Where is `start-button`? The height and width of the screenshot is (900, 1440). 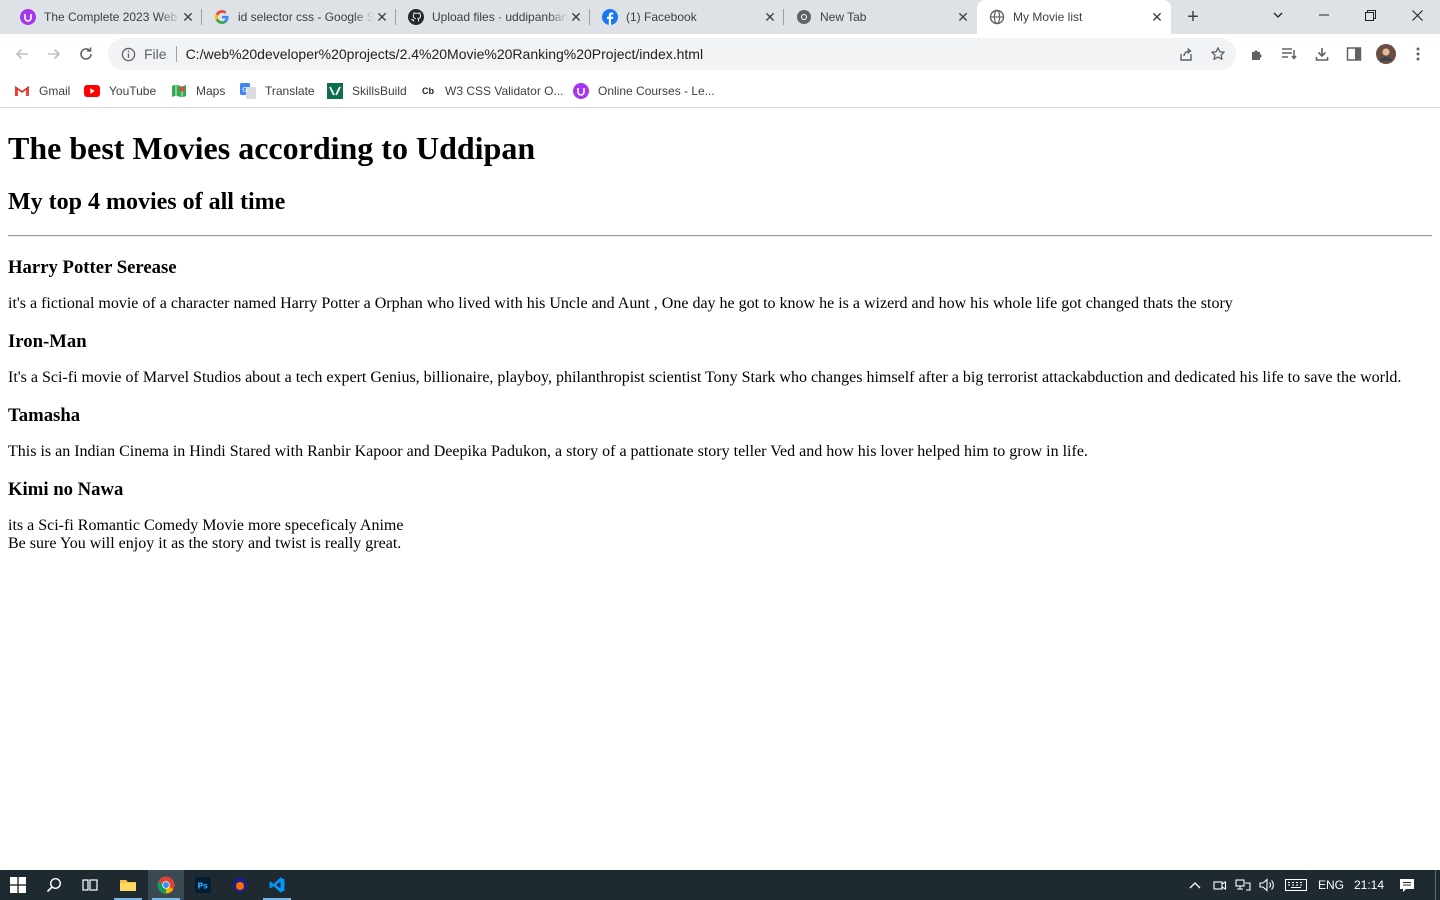 start-button is located at coordinates (18, 885).